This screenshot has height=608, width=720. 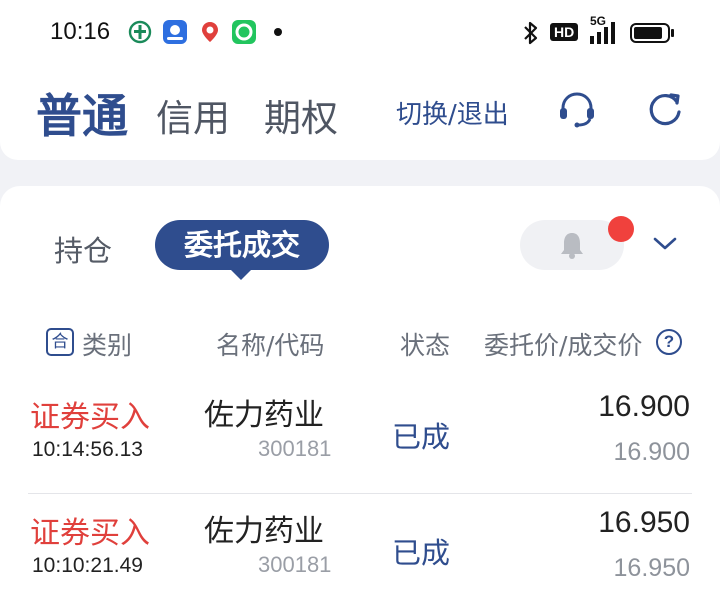 What do you see at coordinates (621, 229) in the screenshot?
I see `notification-badge` at bounding box center [621, 229].